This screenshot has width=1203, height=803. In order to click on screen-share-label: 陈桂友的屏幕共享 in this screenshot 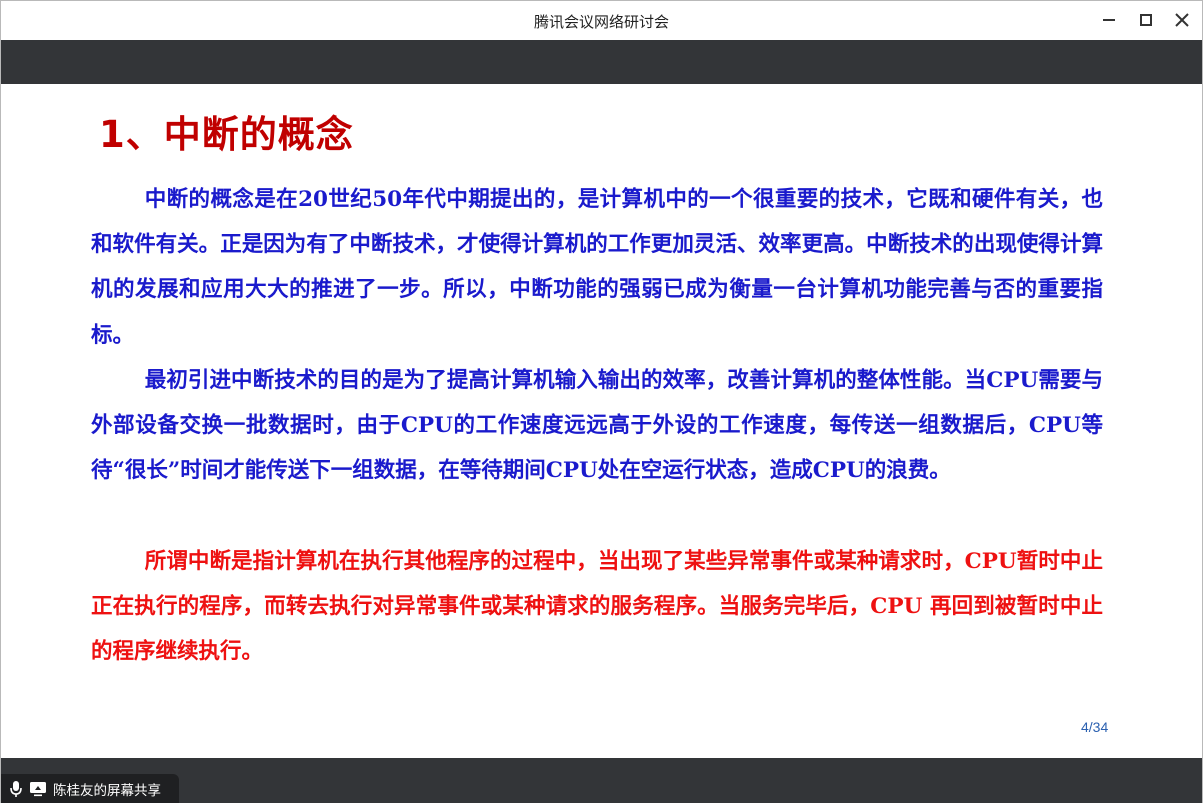, I will do `click(107, 791)`.